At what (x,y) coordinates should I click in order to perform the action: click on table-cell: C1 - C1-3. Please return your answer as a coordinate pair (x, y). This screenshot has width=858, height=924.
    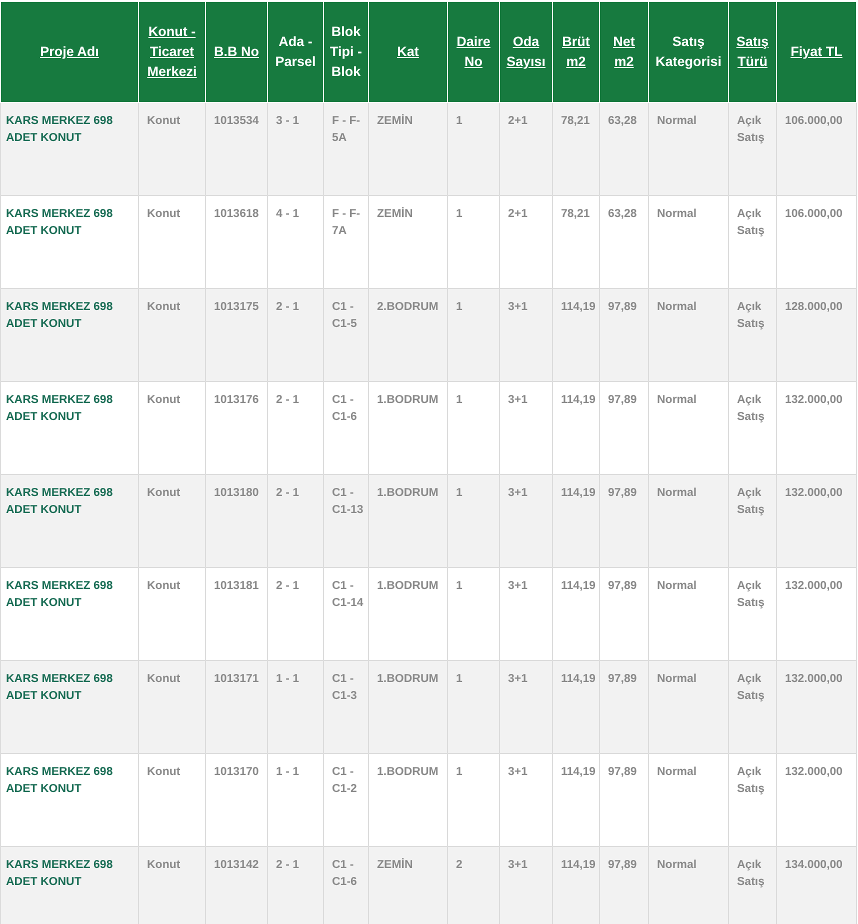
    Looking at the image, I should click on (344, 687).